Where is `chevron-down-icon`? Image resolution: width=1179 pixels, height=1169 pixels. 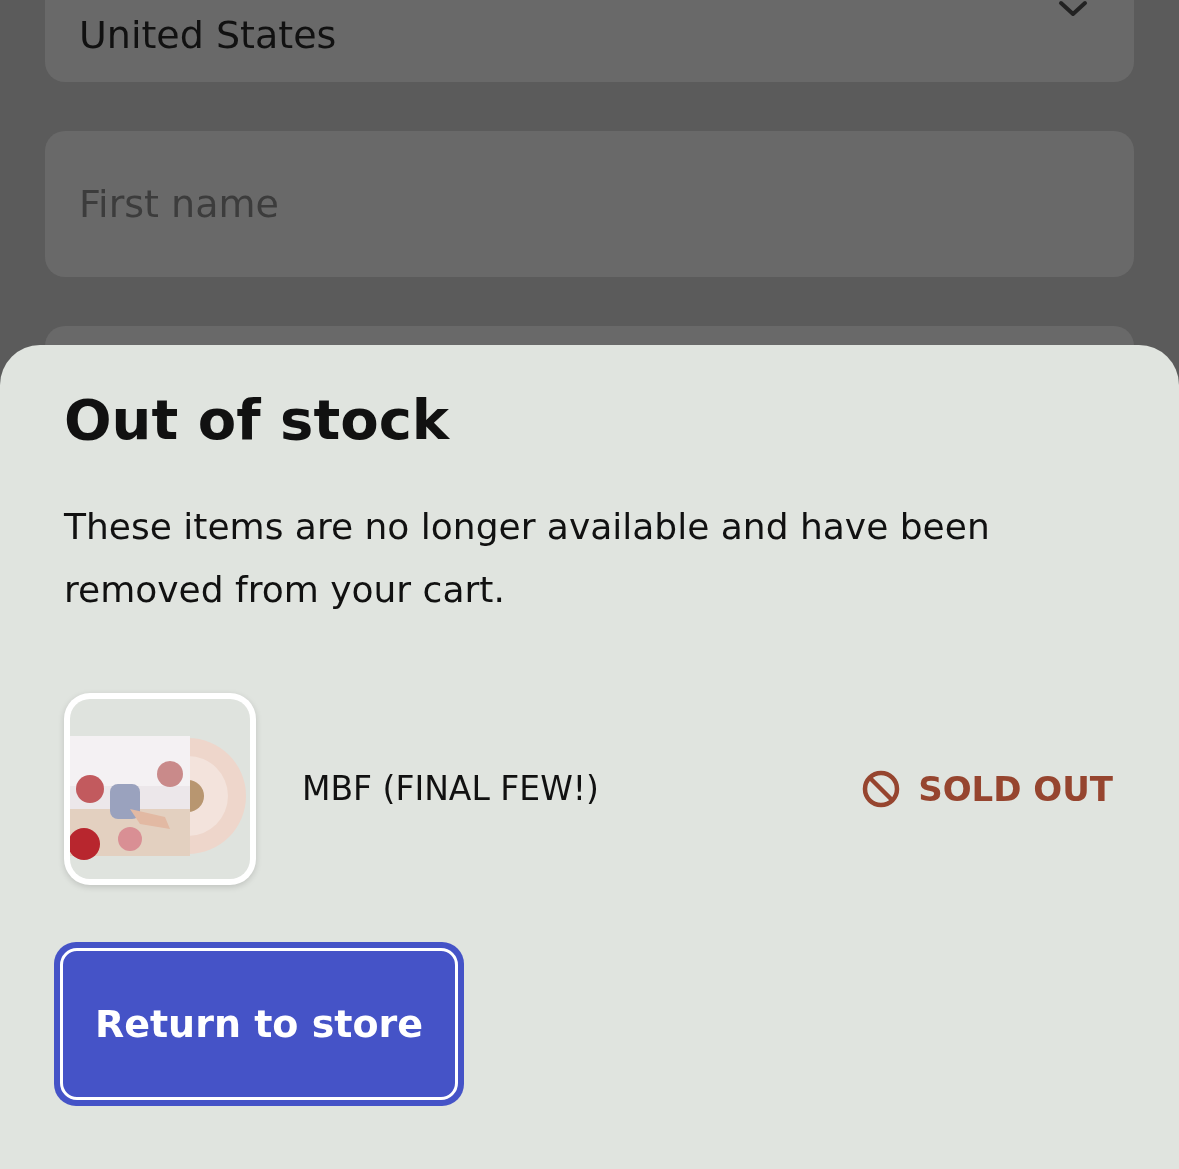 chevron-down-icon is located at coordinates (1073, 9).